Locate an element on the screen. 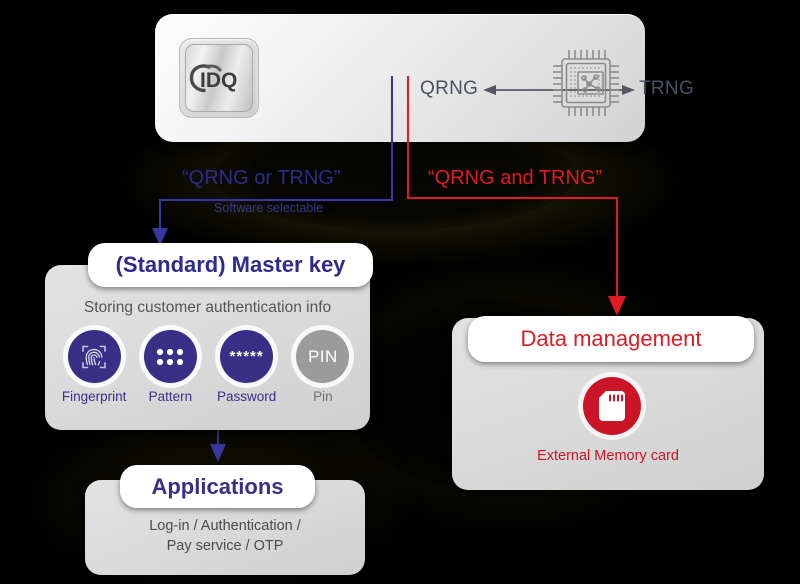  rng-source-panel: IDQ QRNG TRNG is located at coordinates (424, 78).